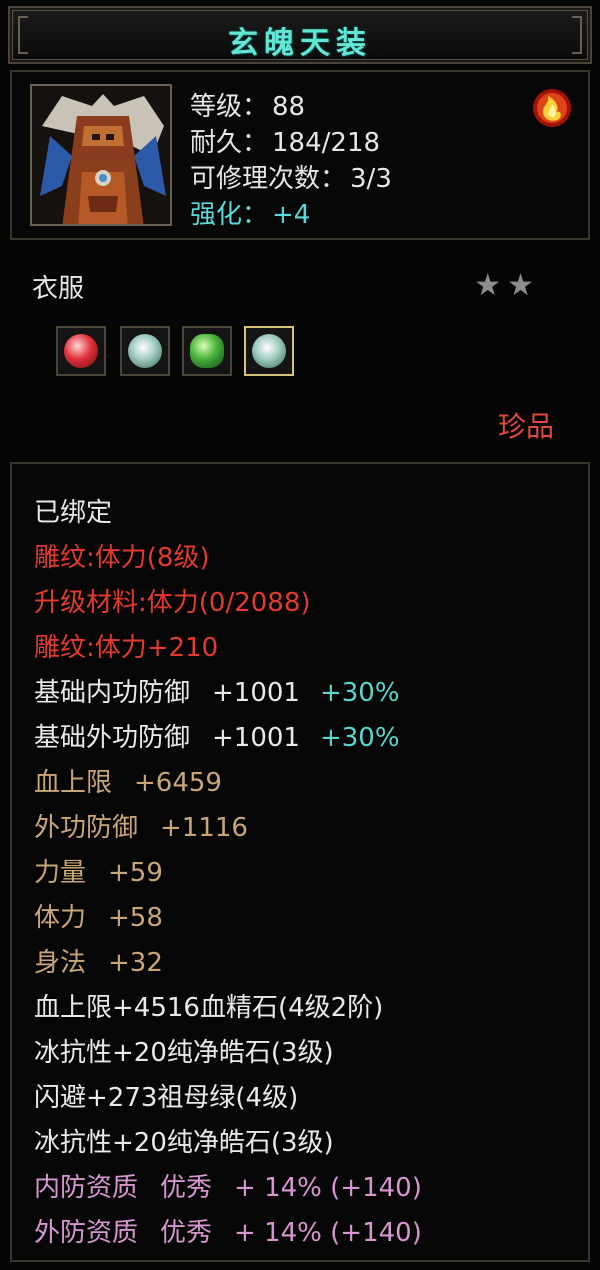 The image size is (600, 1270). I want to click on attr-name: 力量, so click(60, 873).